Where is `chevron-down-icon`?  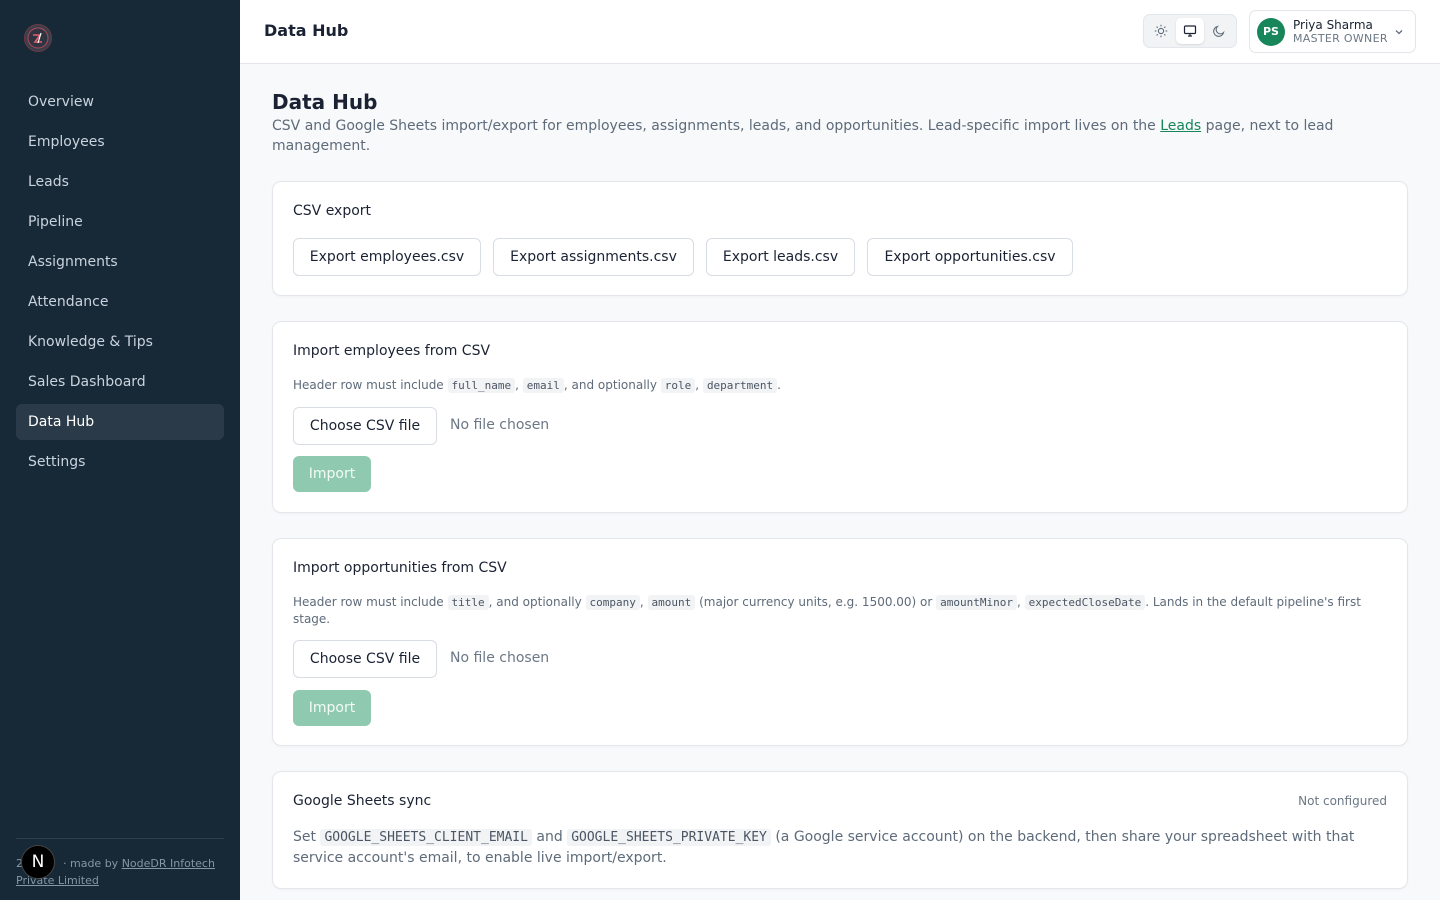
chevron-down-icon is located at coordinates (1399, 32).